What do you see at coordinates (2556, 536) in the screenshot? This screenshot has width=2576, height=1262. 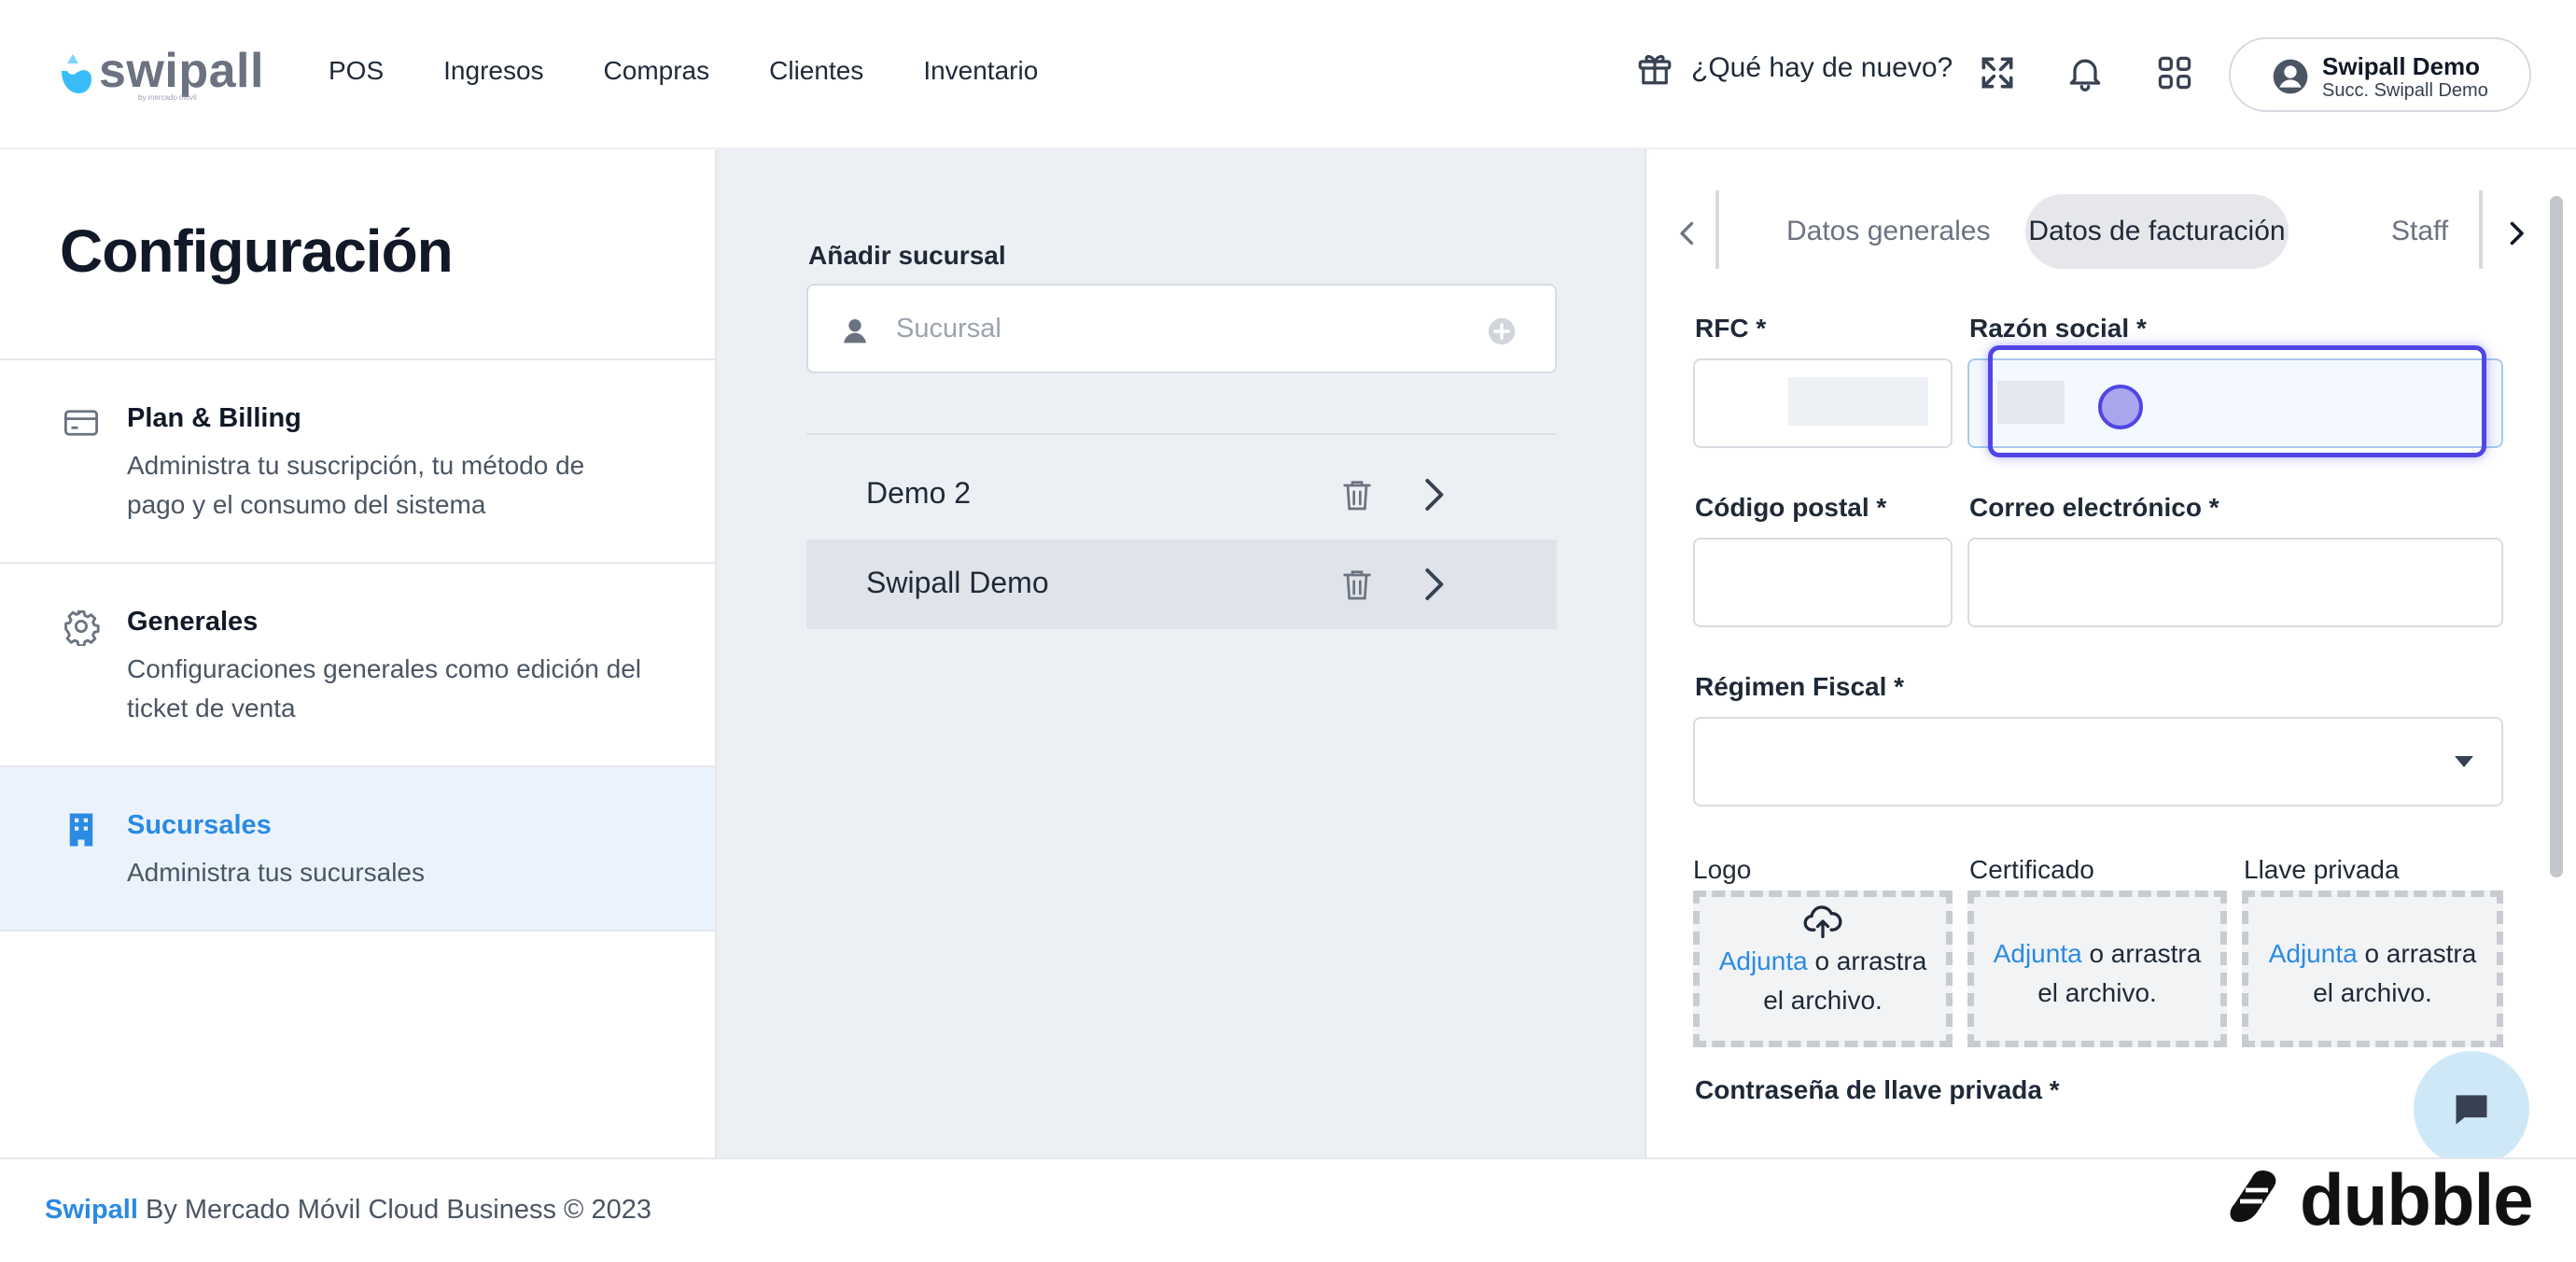 I see `panel-scrollbar` at bounding box center [2556, 536].